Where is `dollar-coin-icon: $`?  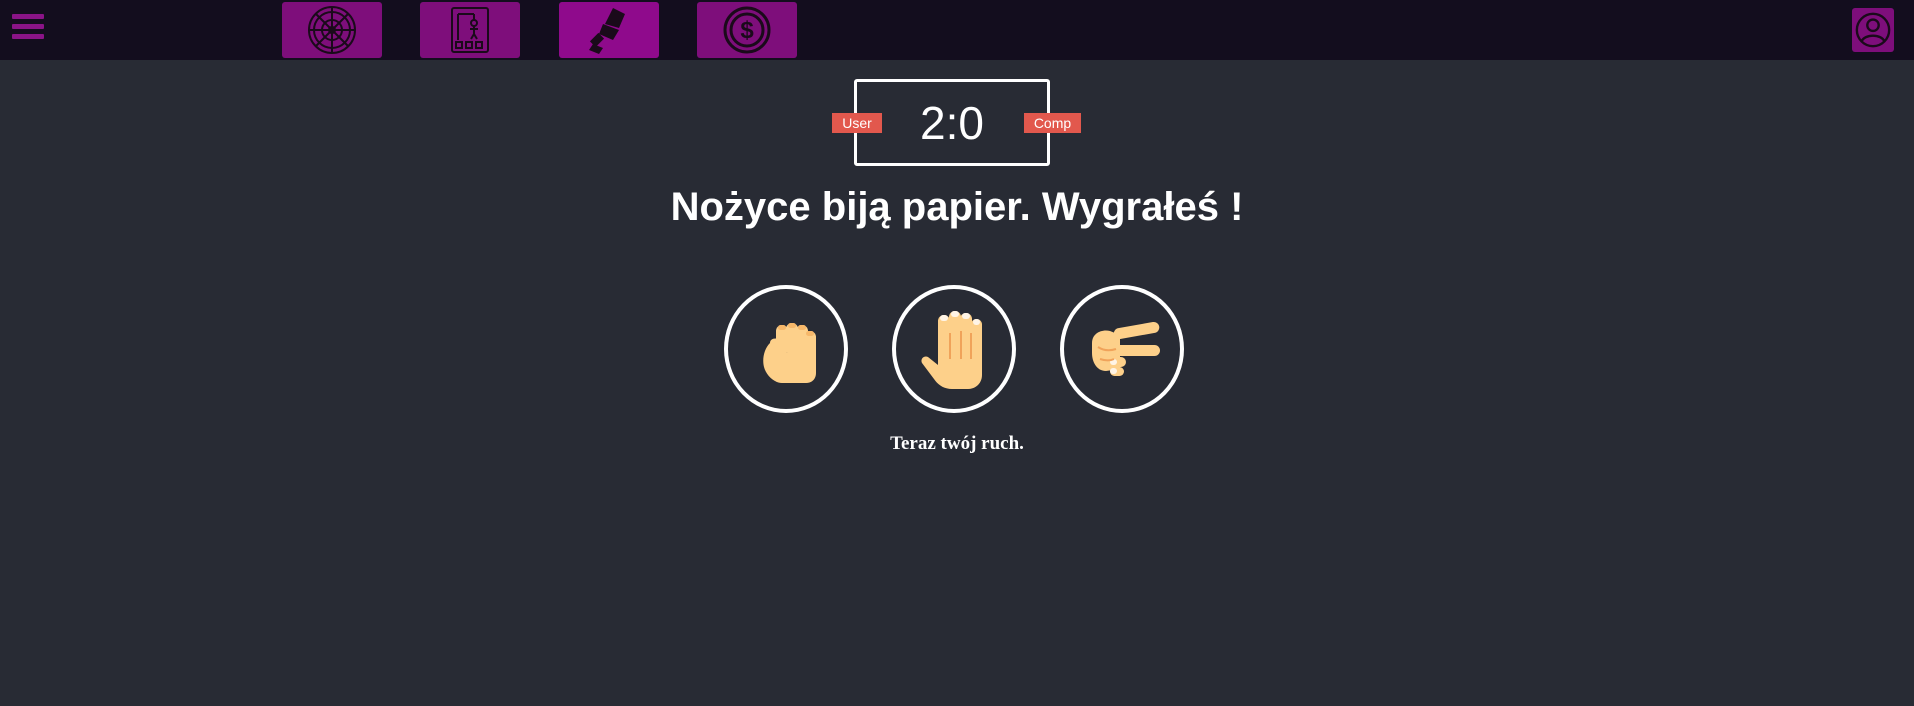
dollar-coin-icon: $ is located at coordinates (747, 30).